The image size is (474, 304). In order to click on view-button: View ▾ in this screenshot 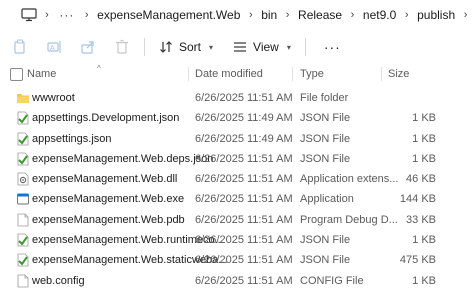, I will do `click(262, 47)`.